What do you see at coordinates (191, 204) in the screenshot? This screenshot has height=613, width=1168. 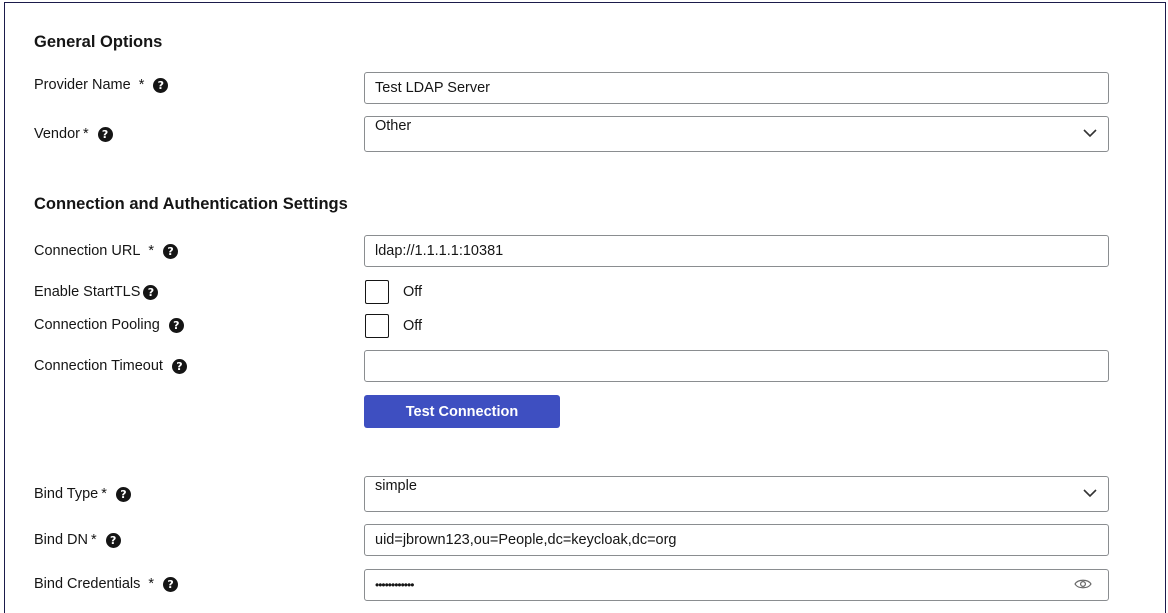 I see `section-connection-title: Connection and Authentication Settings` at bounding box center [191, 204].